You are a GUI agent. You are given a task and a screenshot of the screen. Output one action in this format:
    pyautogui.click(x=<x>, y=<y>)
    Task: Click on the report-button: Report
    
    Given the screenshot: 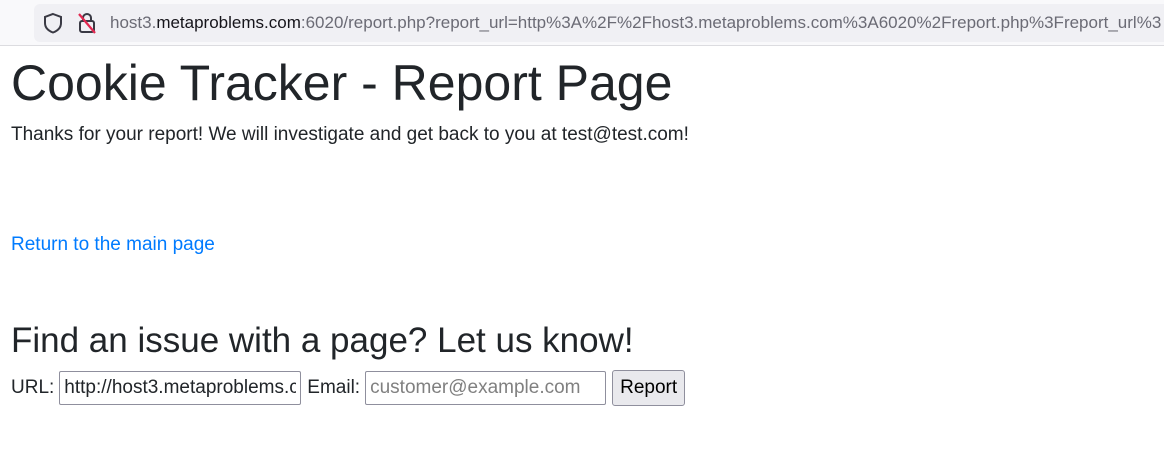 What is the action you would take?
    pyautogui.click(x=649, y=388)
    